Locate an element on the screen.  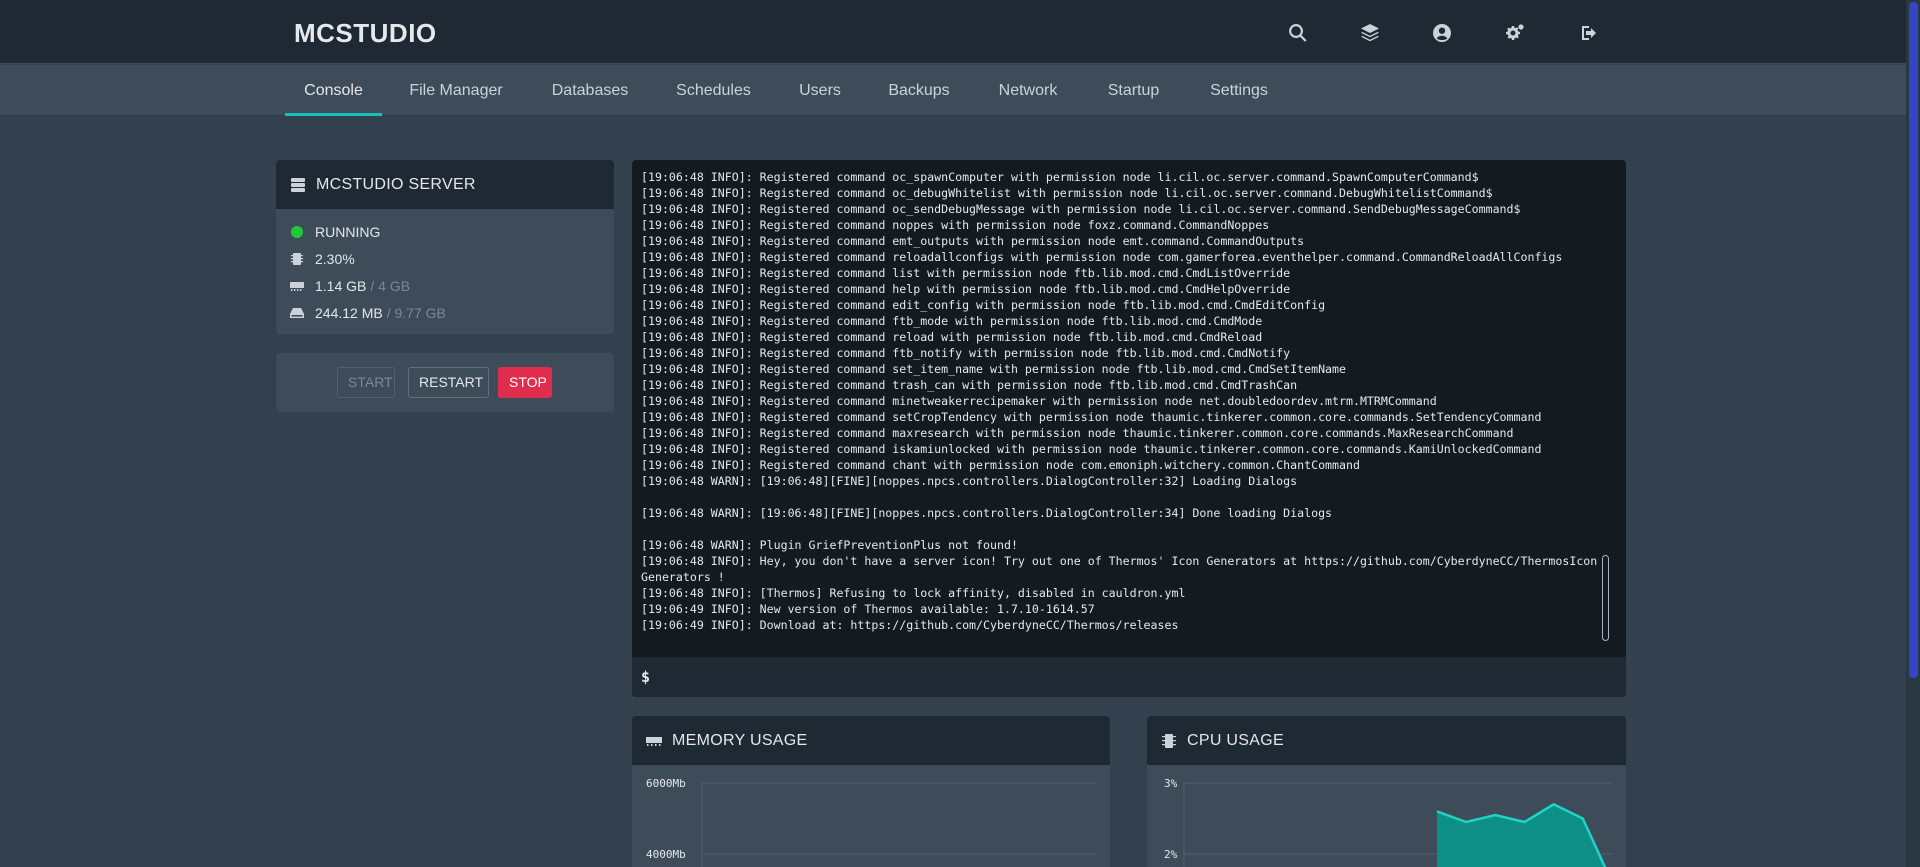
status-row: RUNNING is located at coordinates (335, 232).